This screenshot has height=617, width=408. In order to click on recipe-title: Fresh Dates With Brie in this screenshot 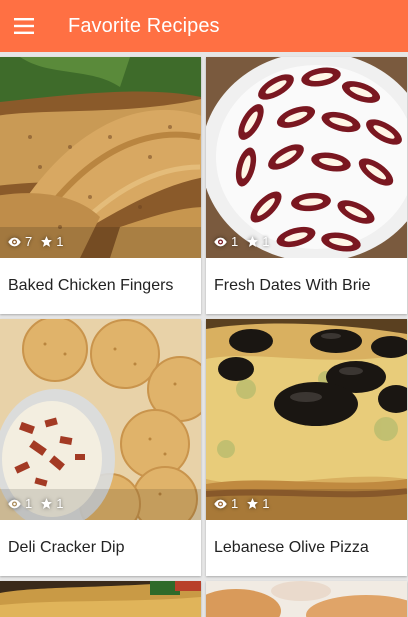, I will do `click(292, 285)`.